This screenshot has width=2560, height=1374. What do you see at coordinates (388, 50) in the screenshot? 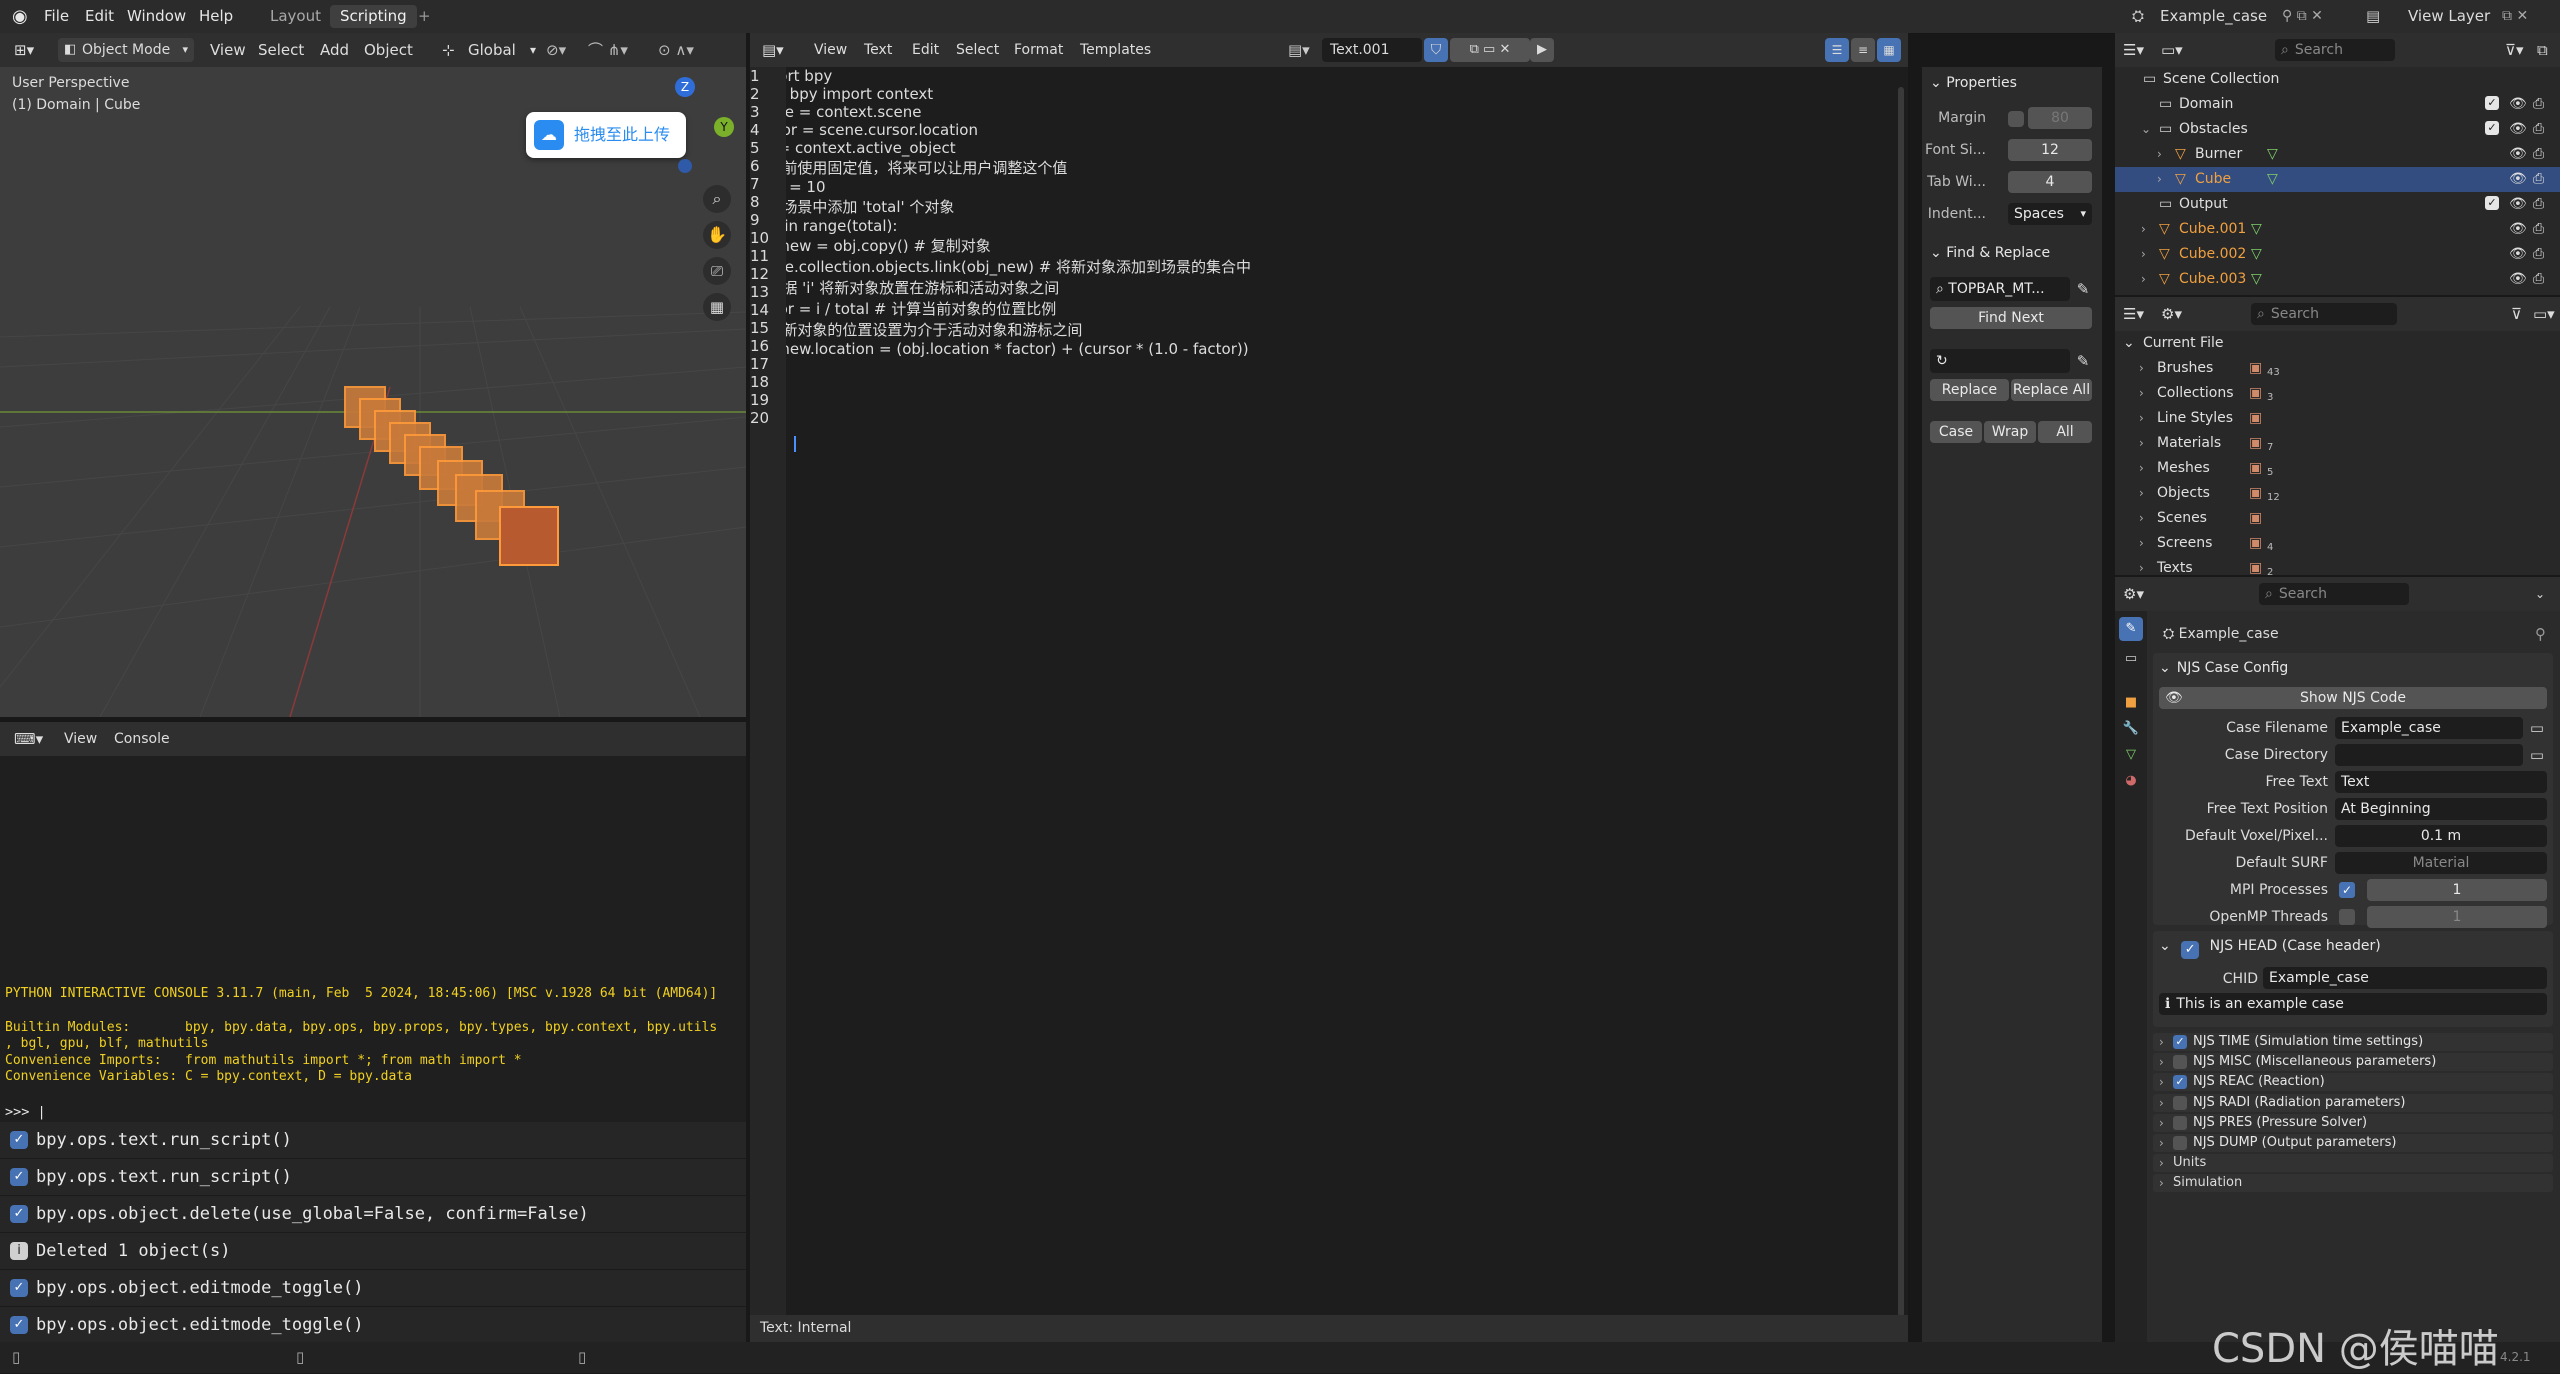
I see `viewport-menu-object: Object` at bounding box center [388, 50].